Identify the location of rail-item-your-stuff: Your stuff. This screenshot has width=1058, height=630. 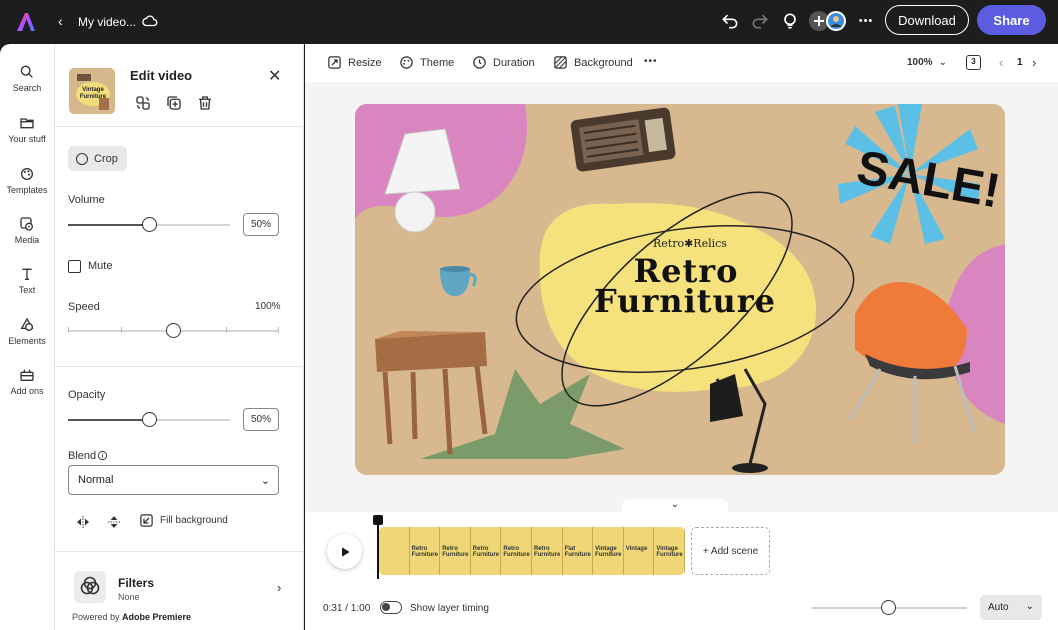
(27, 129).